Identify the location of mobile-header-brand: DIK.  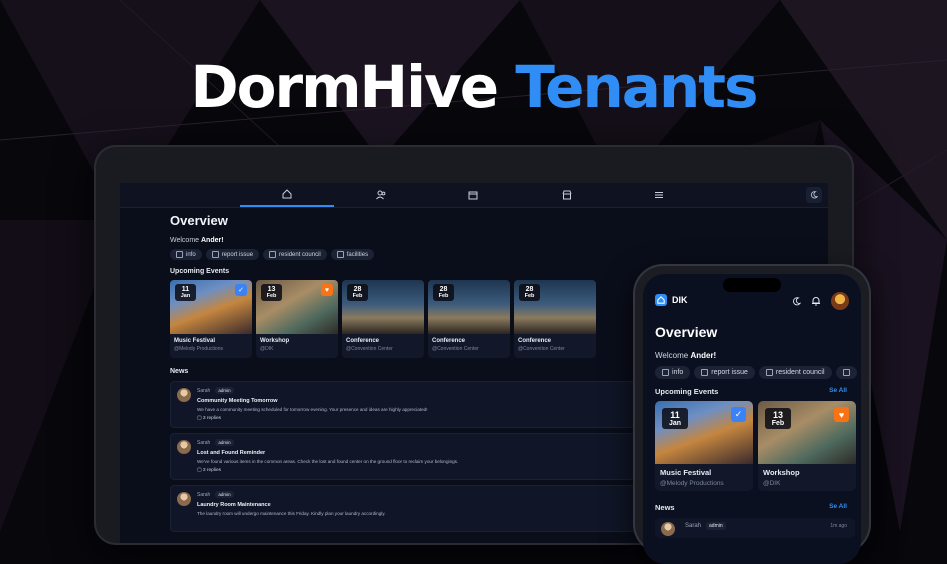
(671, 300).